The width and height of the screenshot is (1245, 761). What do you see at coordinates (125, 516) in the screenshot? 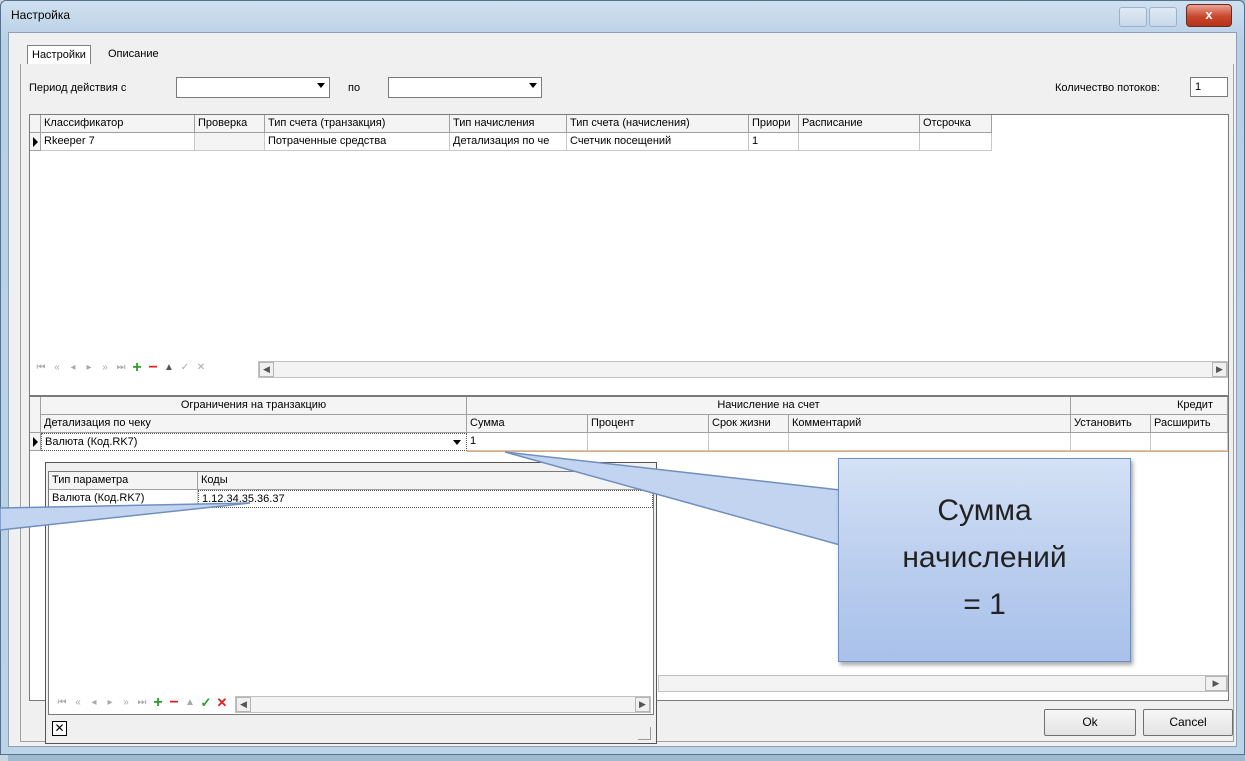
I see `callout-pointer-left` at bounding box center [125, 516].